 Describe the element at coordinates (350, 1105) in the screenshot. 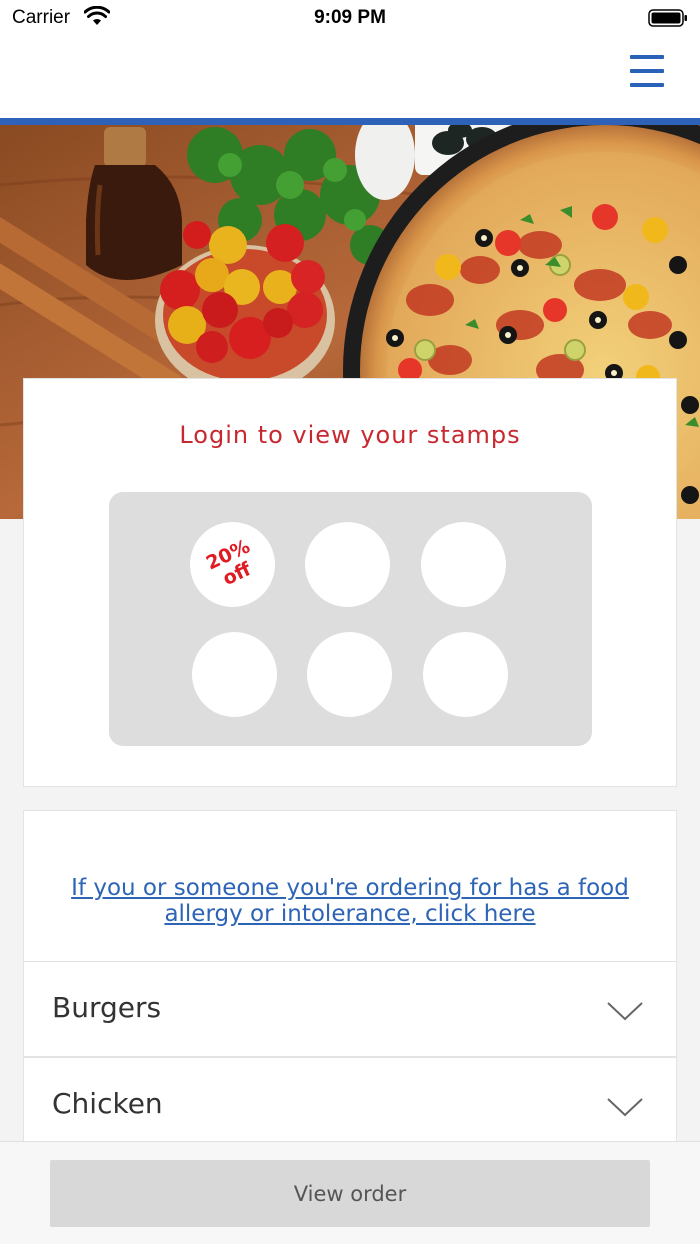

I see `category-chicken: Chicken` at that location.